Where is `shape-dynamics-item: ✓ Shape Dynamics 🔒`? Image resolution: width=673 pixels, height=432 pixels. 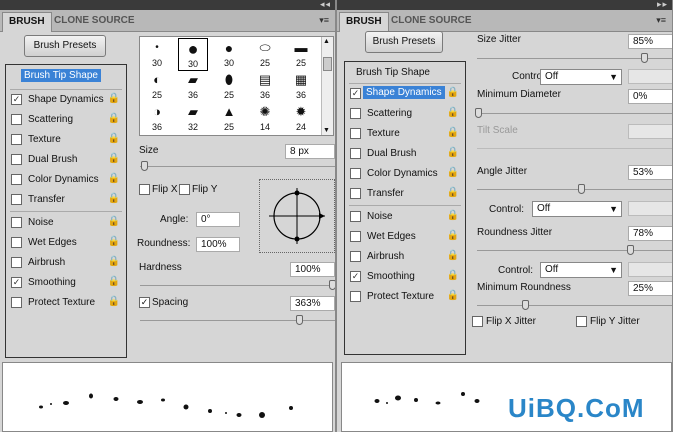
shape-dynamics-item: ✓ Shape Dynamics 🔒 is located at coordinates (405, 94).